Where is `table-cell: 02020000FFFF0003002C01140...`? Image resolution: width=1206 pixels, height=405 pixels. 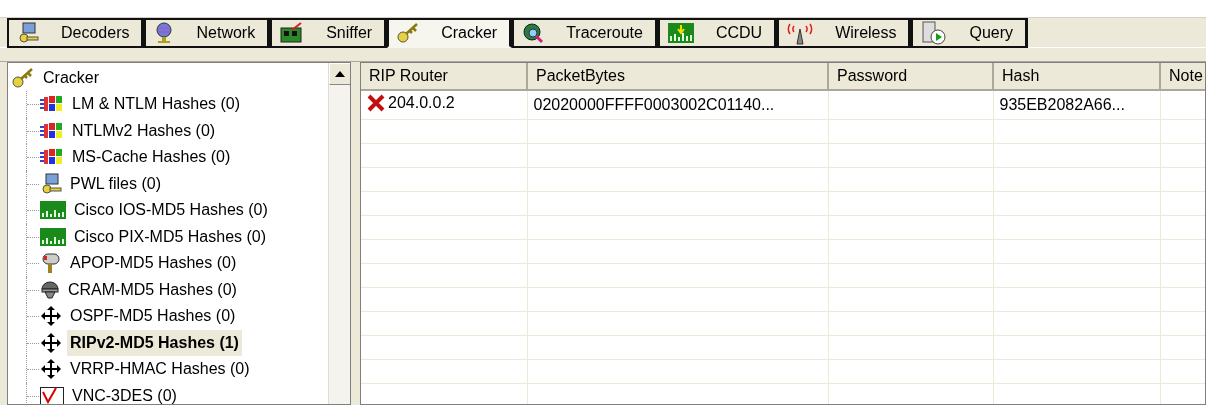
table-cell: 02020000FFFF0003002C01140... is located at coordinates (654, 104).